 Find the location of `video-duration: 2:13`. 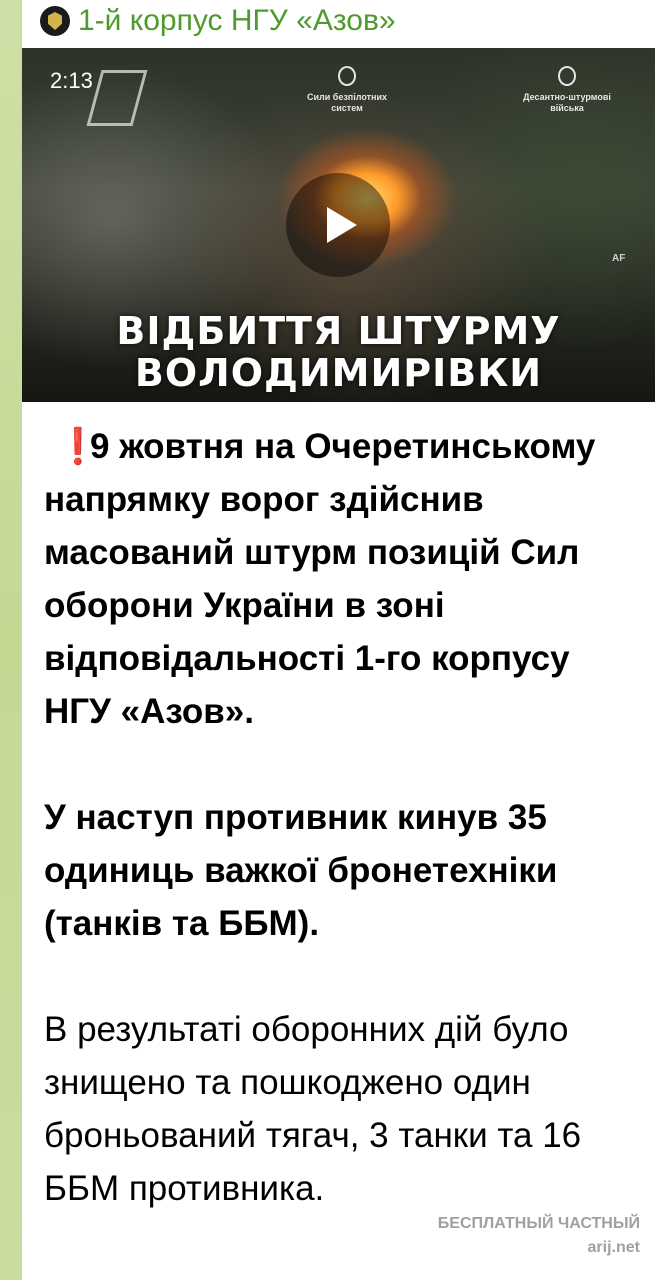

video-duration: 2:13 is located at coordinates (71, 80).